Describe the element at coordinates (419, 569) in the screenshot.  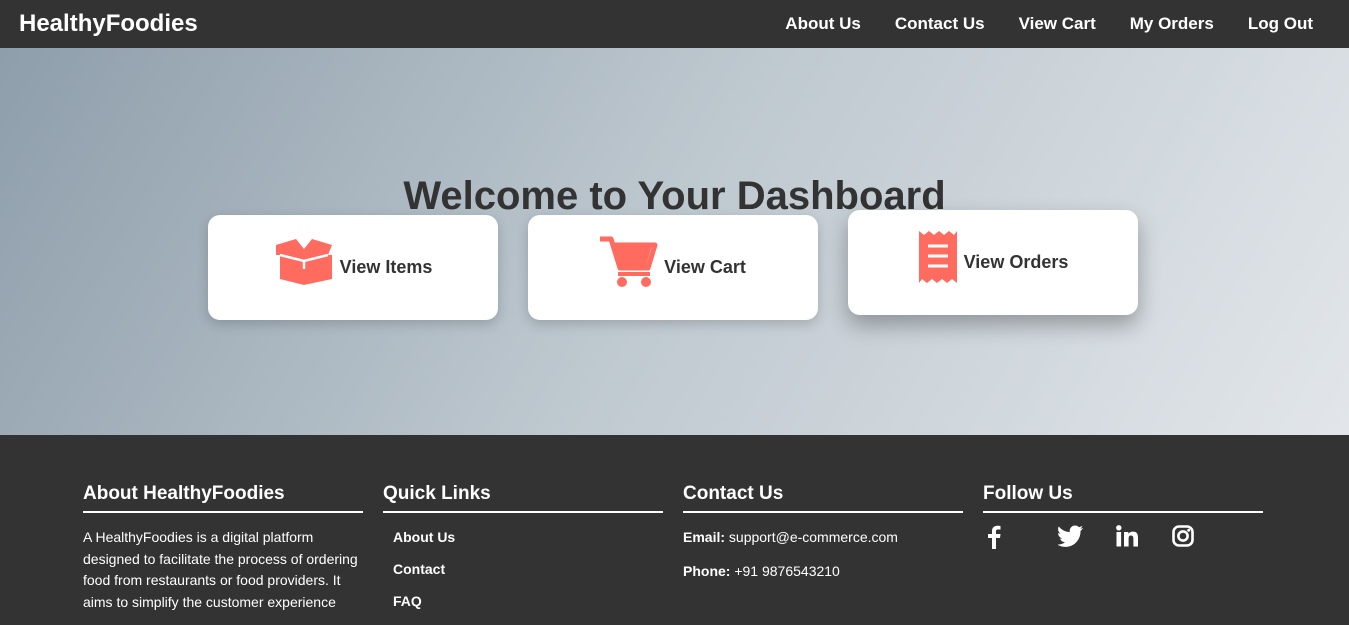
I see `footer-link-contact: Contact` at that location.